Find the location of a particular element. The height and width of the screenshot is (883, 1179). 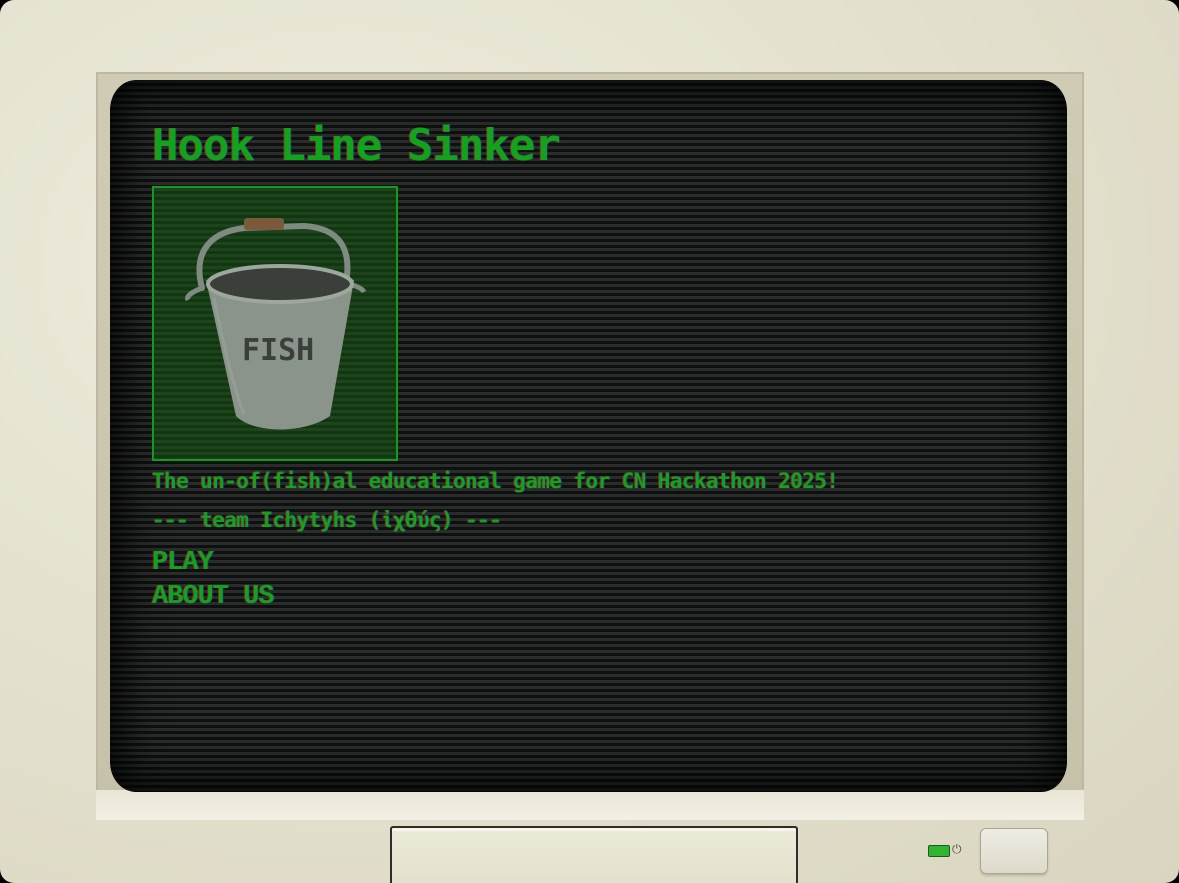

game-logo: FISH is located at coordinates (275, 323).